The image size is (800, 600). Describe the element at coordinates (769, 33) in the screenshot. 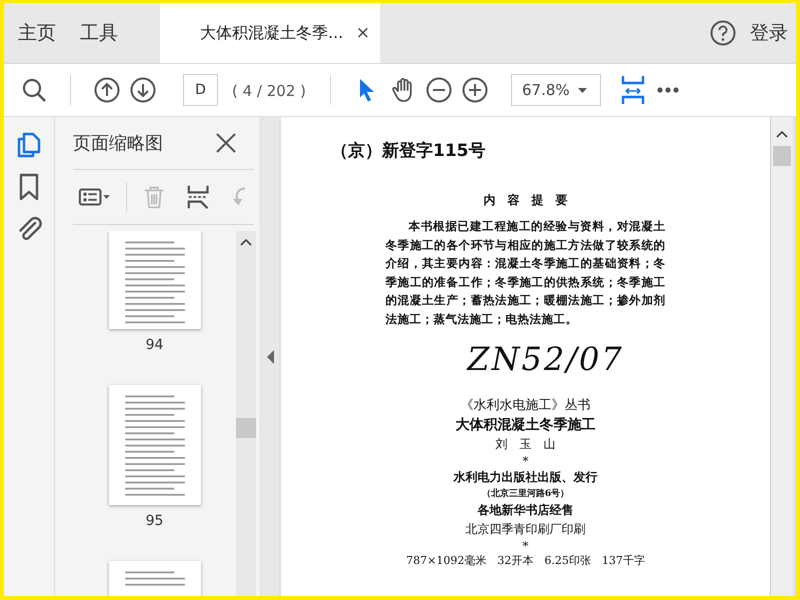

I see `sign-in-link: 登录` at that location.